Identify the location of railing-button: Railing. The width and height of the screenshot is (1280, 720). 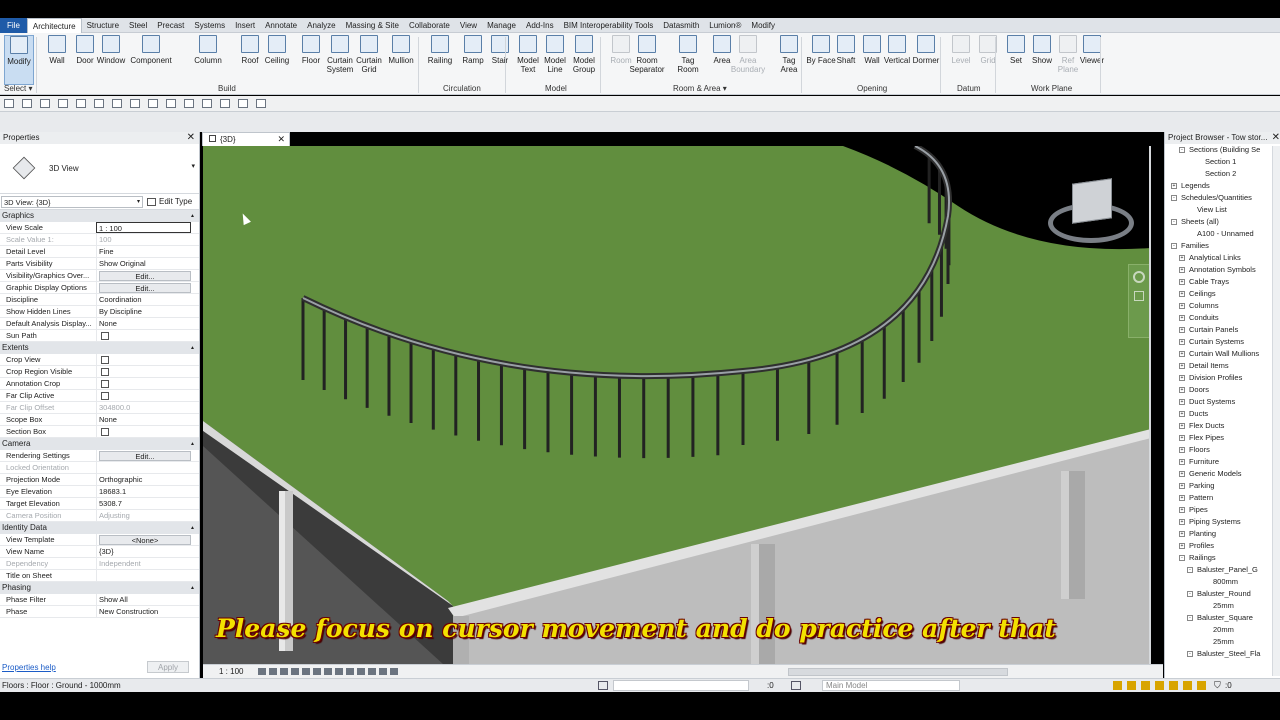
(440, 60).